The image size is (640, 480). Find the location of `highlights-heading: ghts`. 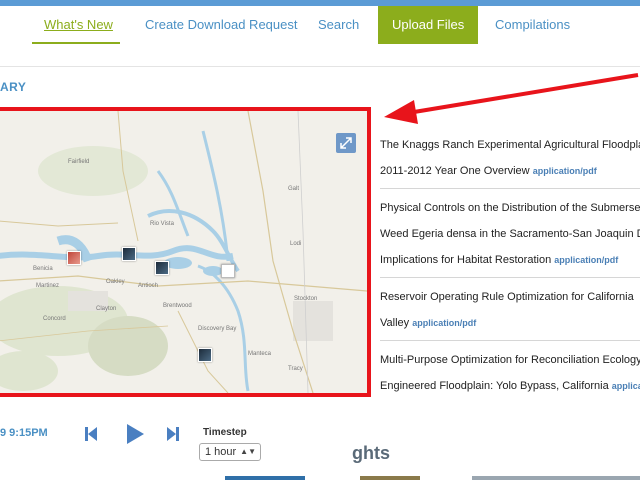

highlights-heading: ghts is located at coordinates (371, 453).